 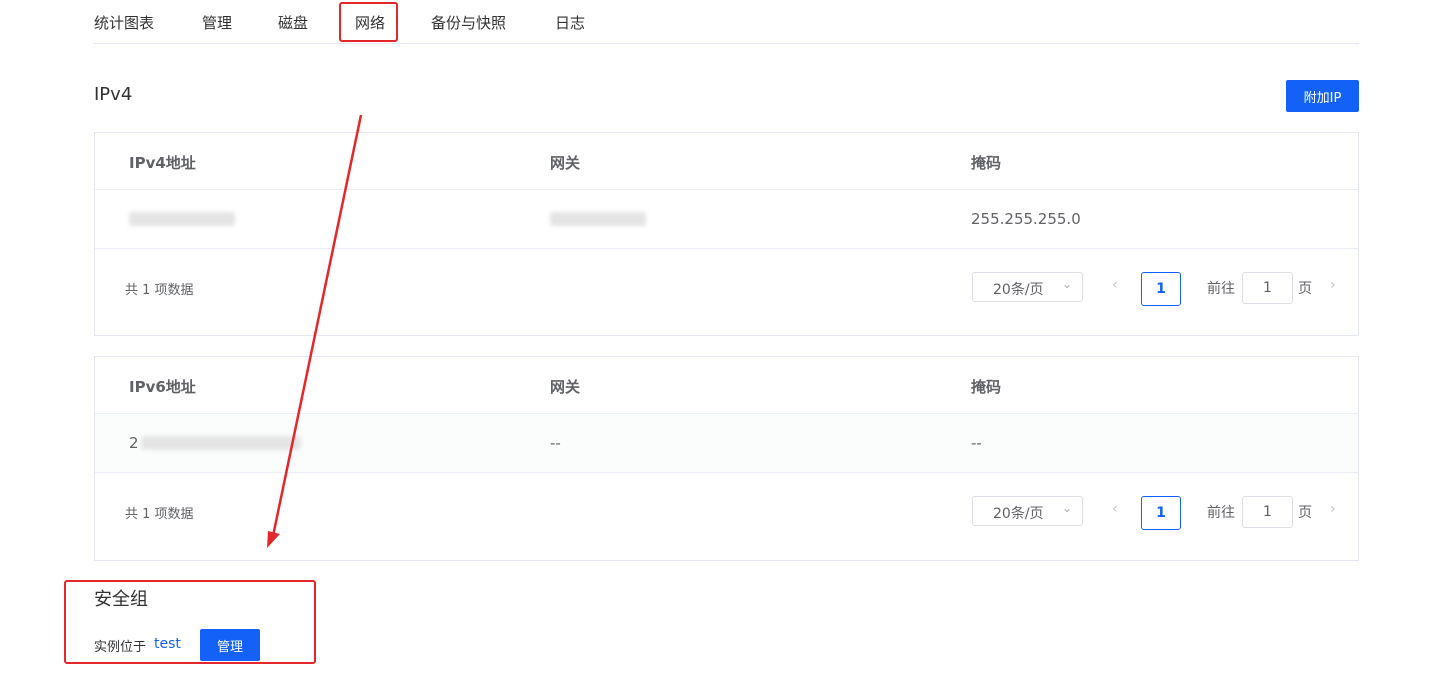 What do you see at coordinates (162, 163) in the screenshot?
I see `column-header-ipv4-address: IPv4地址` at bounding box center [162, 163].